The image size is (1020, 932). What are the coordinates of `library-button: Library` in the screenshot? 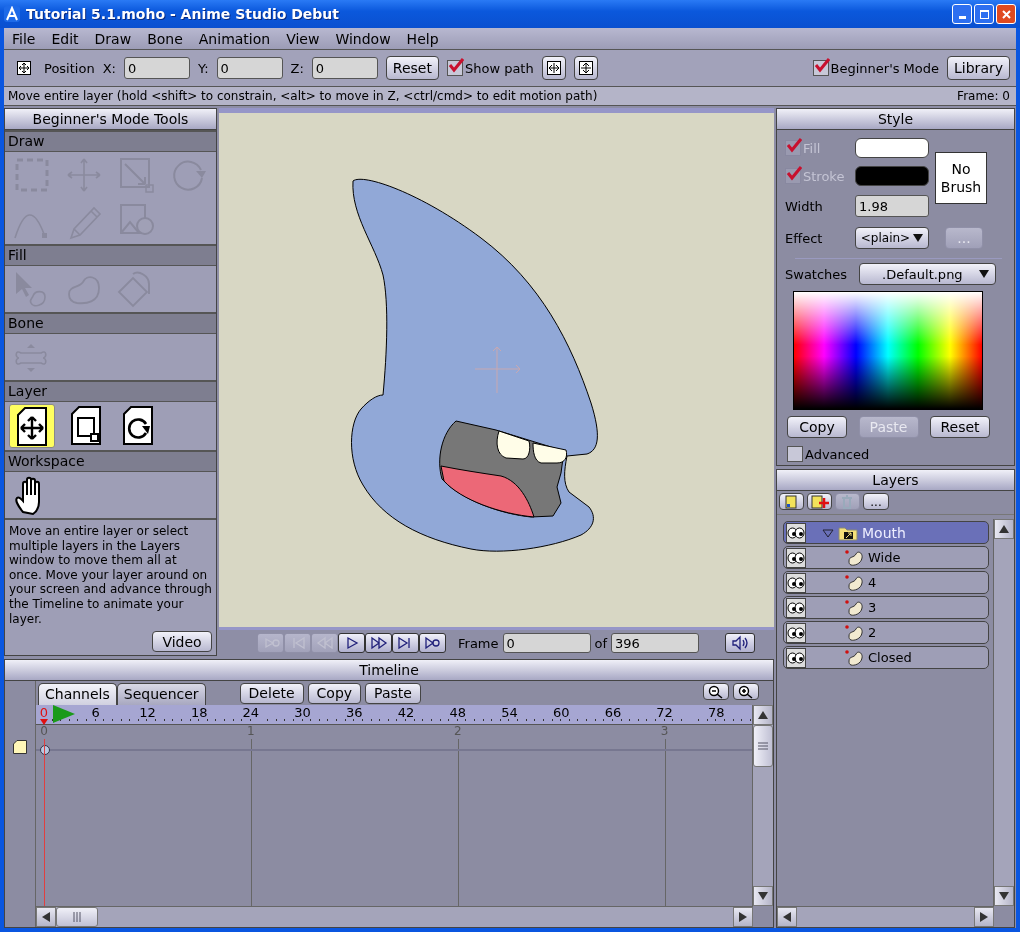 It's located at (978, 68).